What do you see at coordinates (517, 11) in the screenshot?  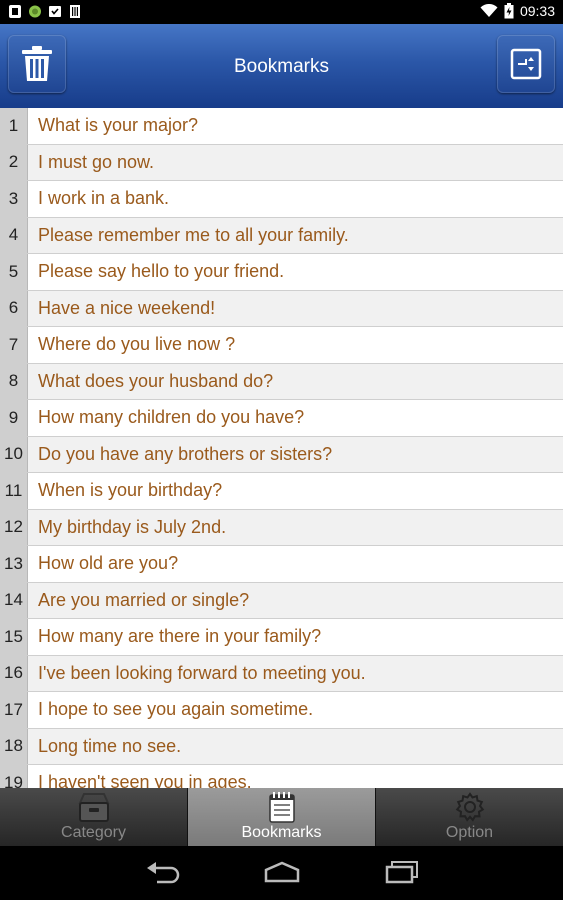 I see `system-indicators: 09:33` at bounding box center [517, 11].